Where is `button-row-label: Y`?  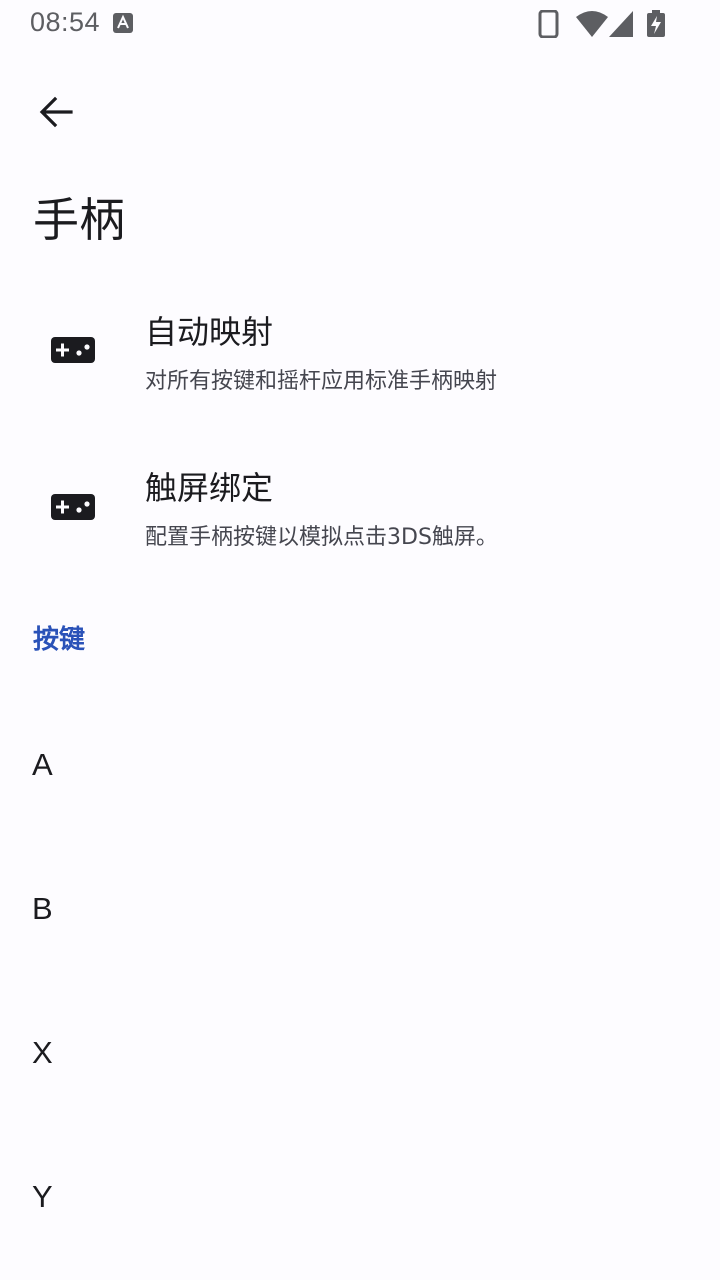
button-row-label: Y is located at coordinates (42, 1196).